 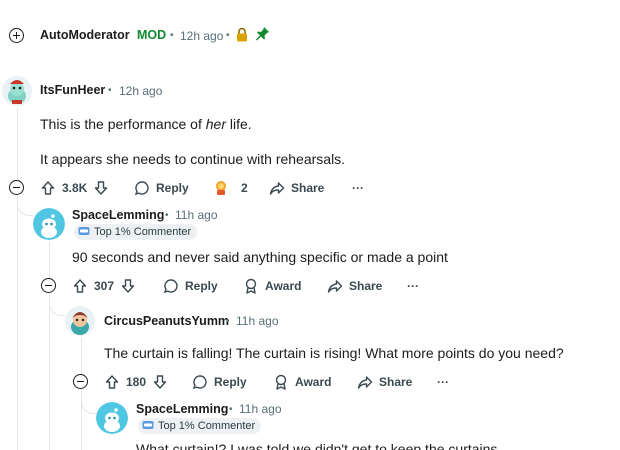 I want to click on vote-group: 3.8K, so click(x=74, y=188).